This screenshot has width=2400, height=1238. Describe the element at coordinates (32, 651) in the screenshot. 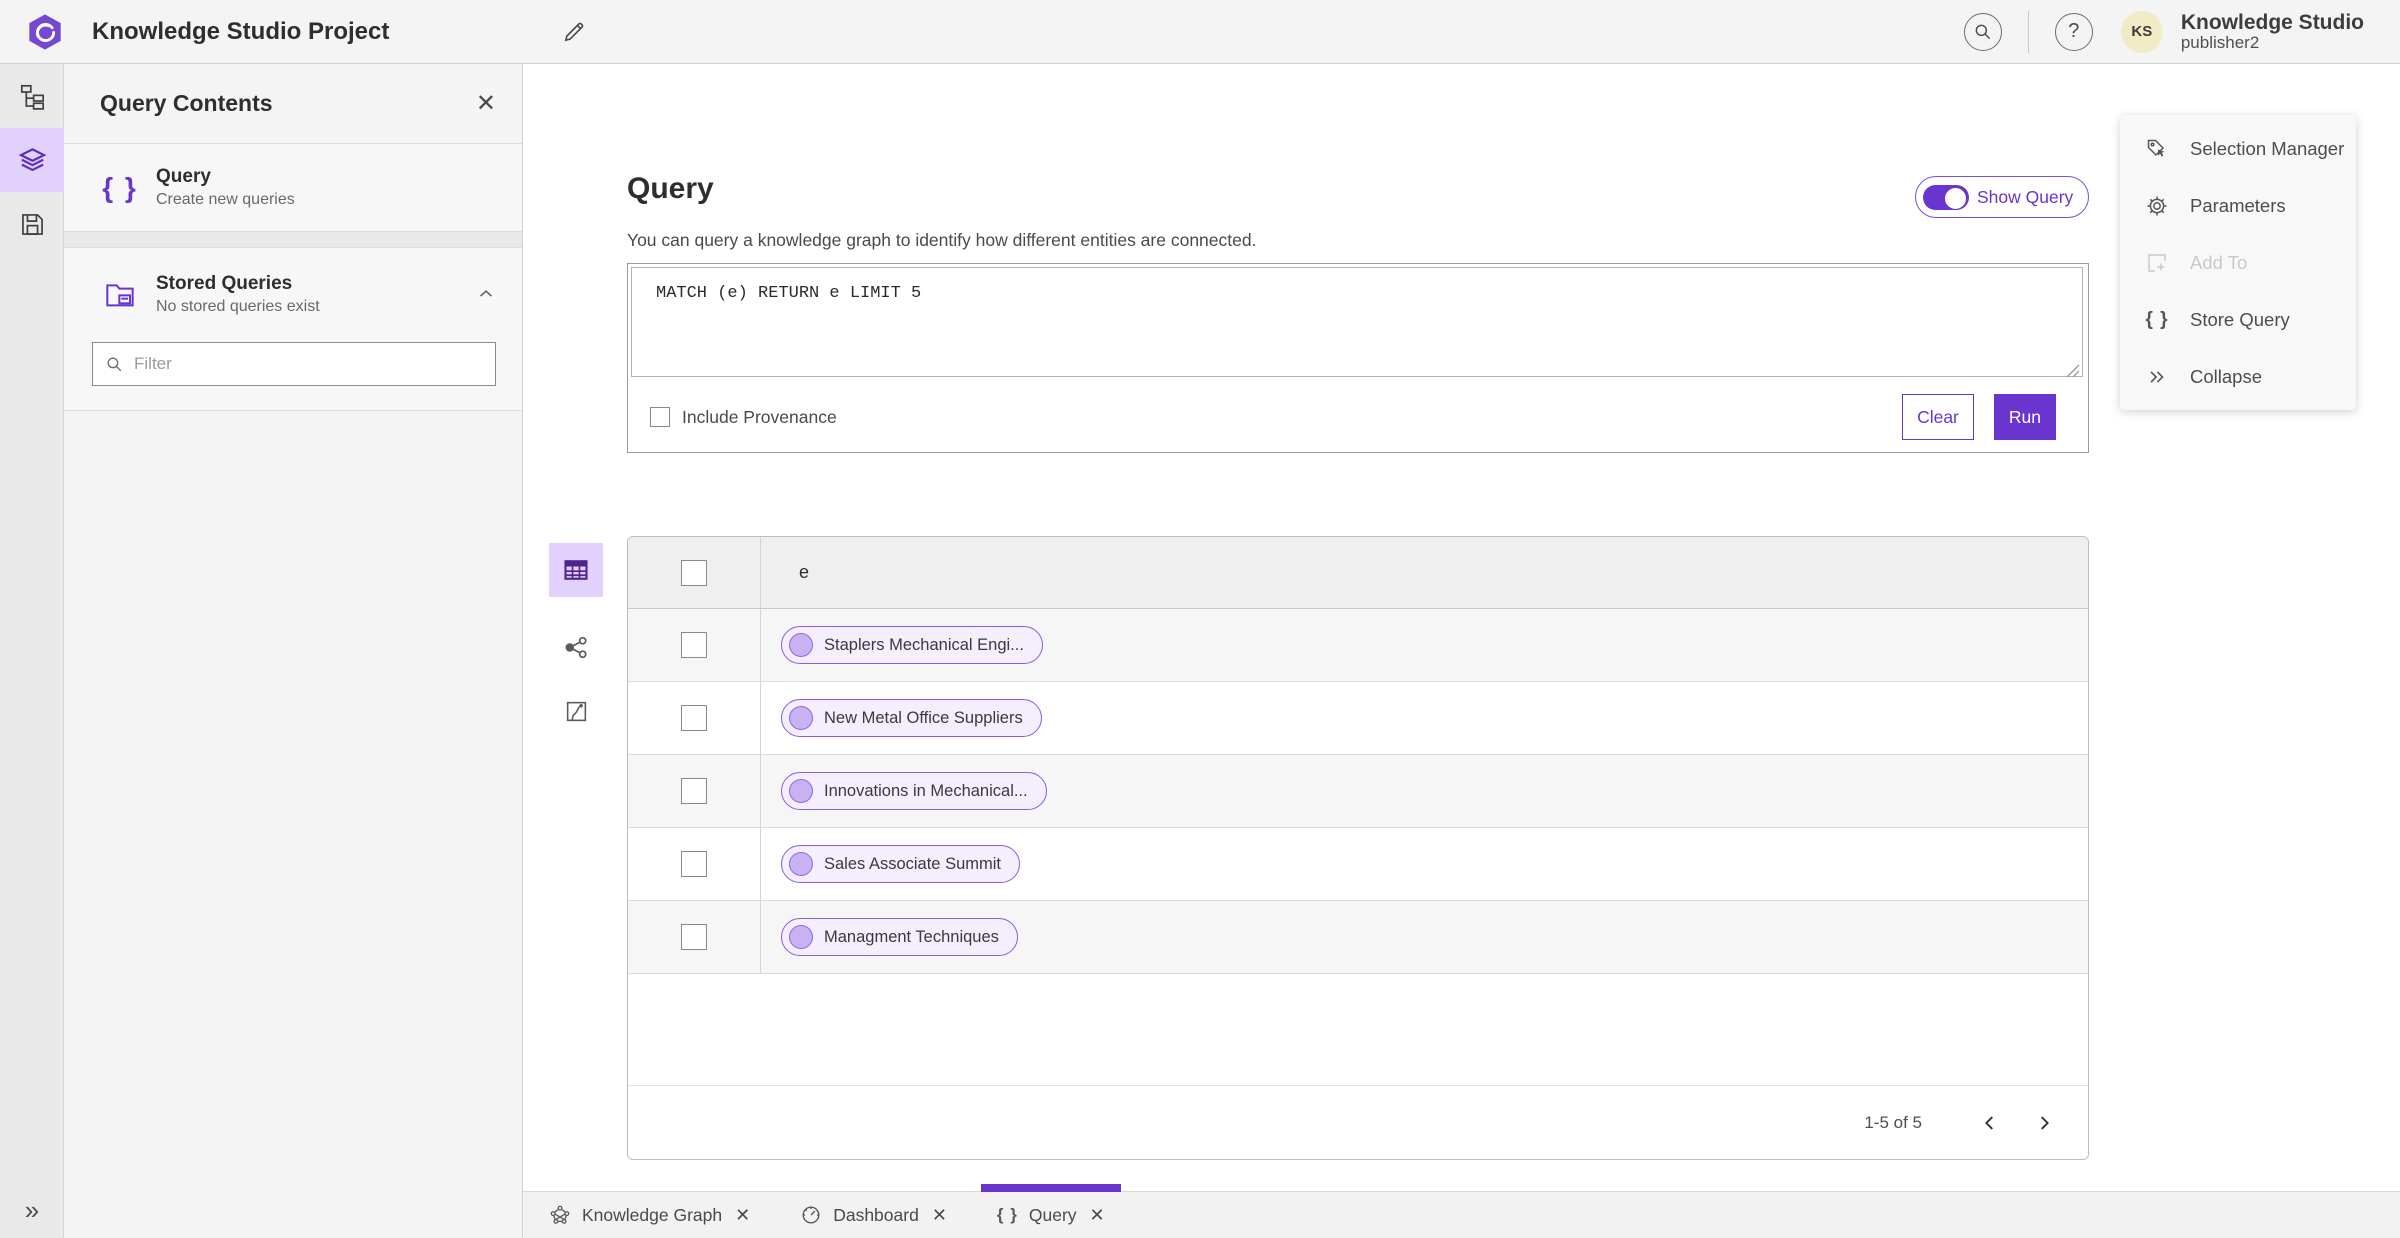

I see `left-rail: »` at that location.